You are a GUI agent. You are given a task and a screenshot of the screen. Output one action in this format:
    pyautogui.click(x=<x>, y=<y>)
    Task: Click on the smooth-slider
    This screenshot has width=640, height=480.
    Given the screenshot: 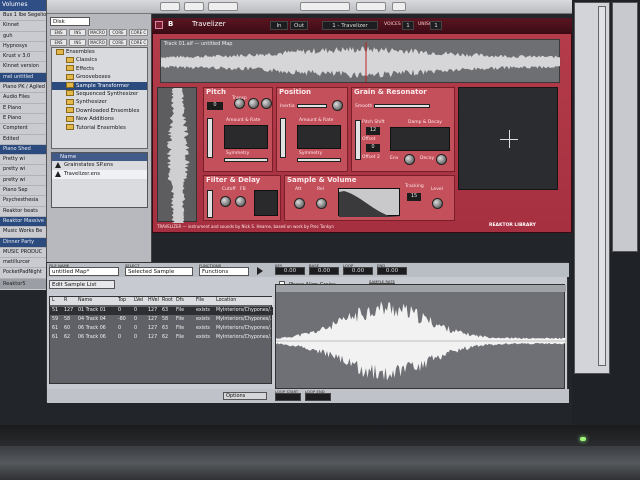 What is the action you would take?
    pyautogui.click(x=402, y=106)
    